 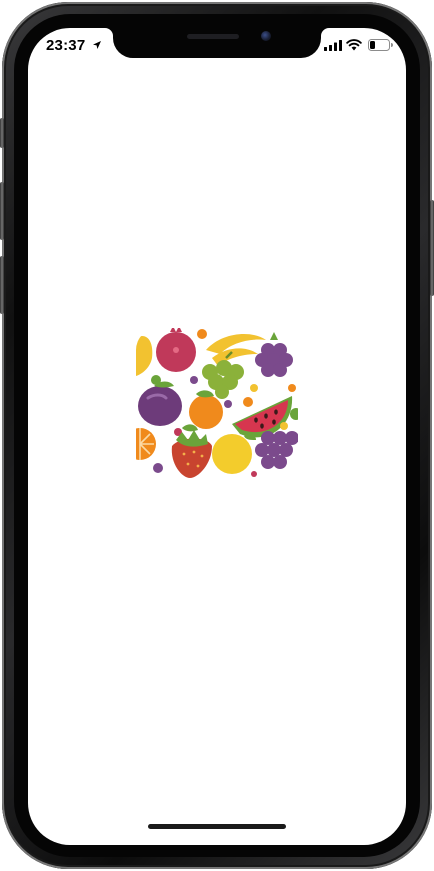 I want to click on front-camera, so click(x=266, y=36).